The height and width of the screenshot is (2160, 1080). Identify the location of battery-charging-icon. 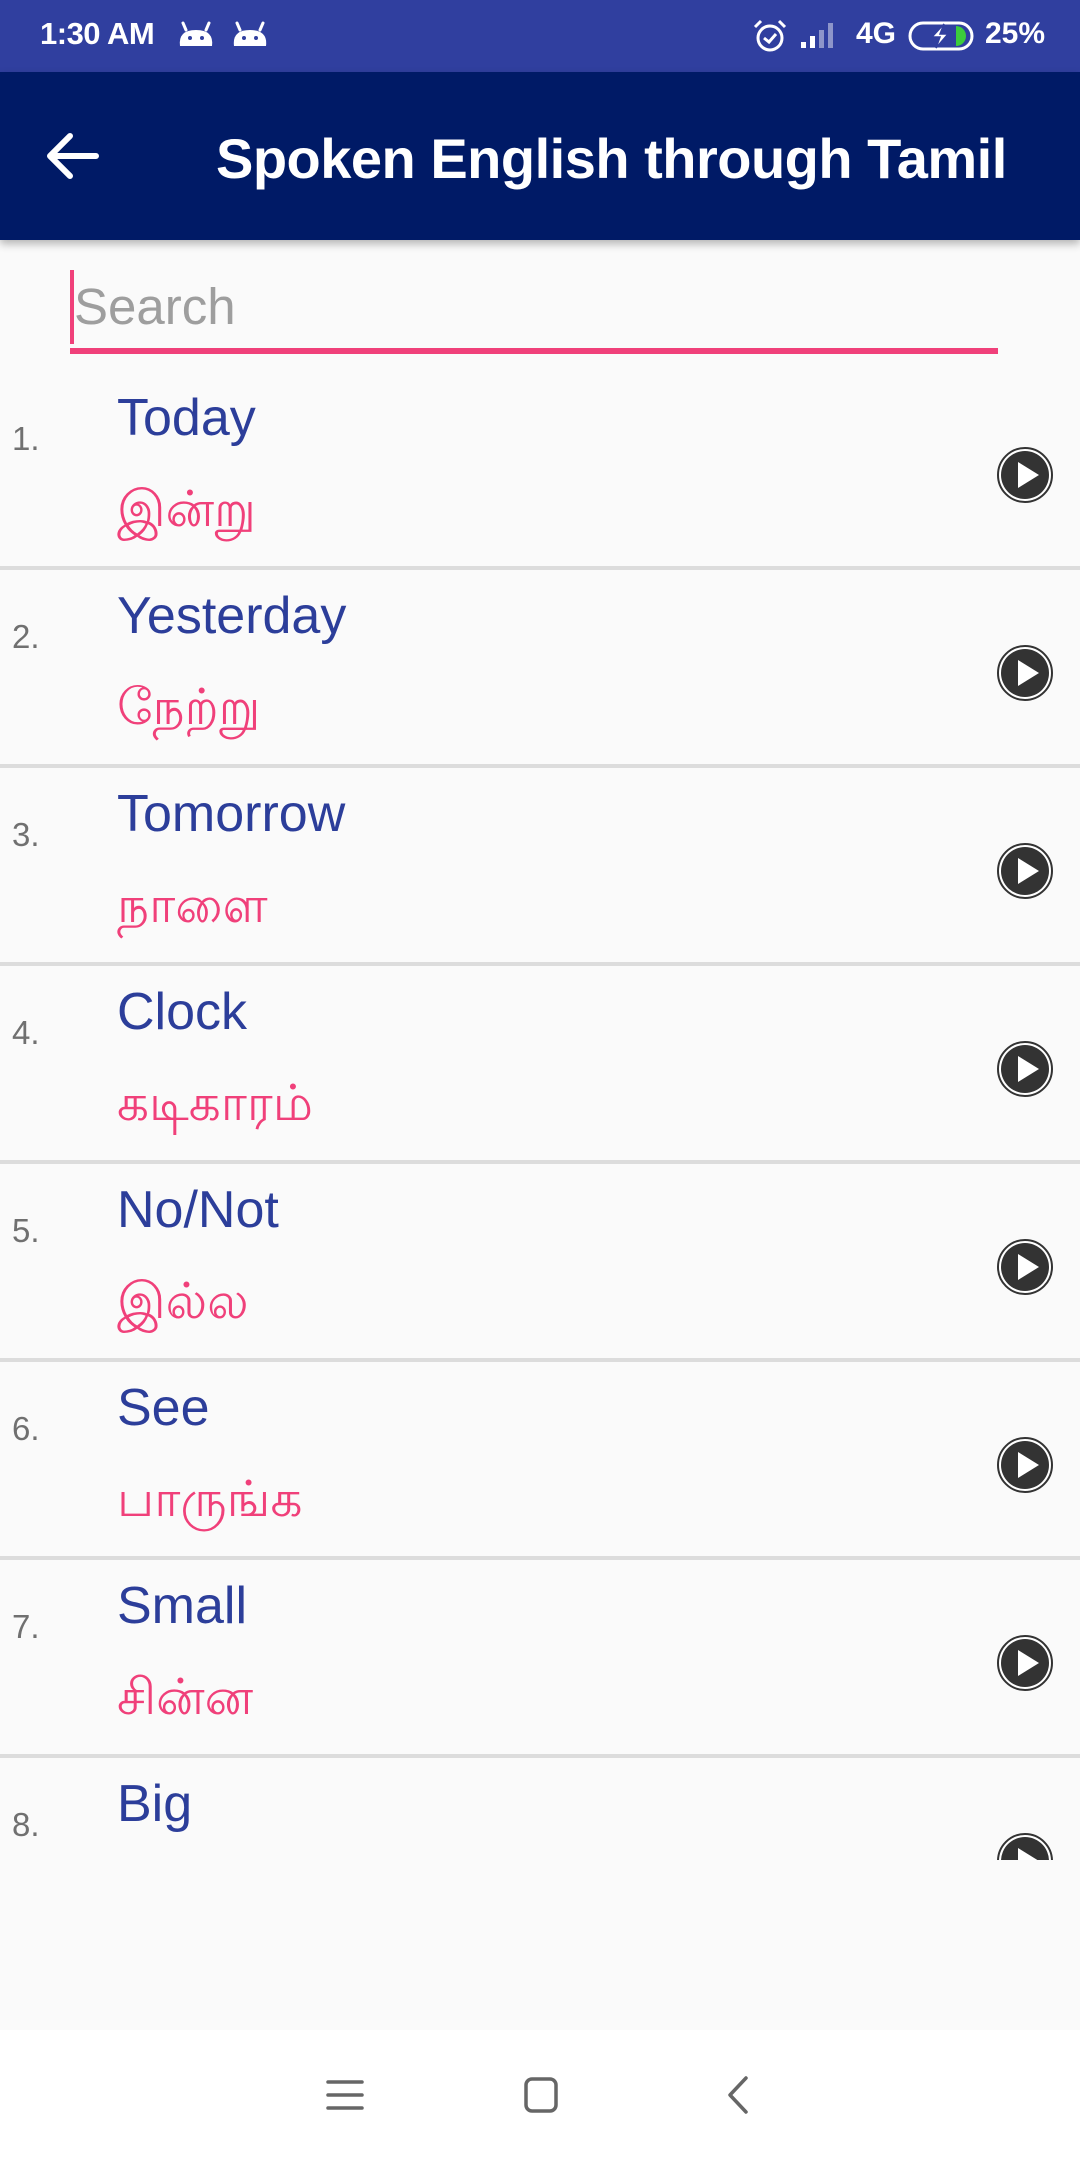
(941, 36).